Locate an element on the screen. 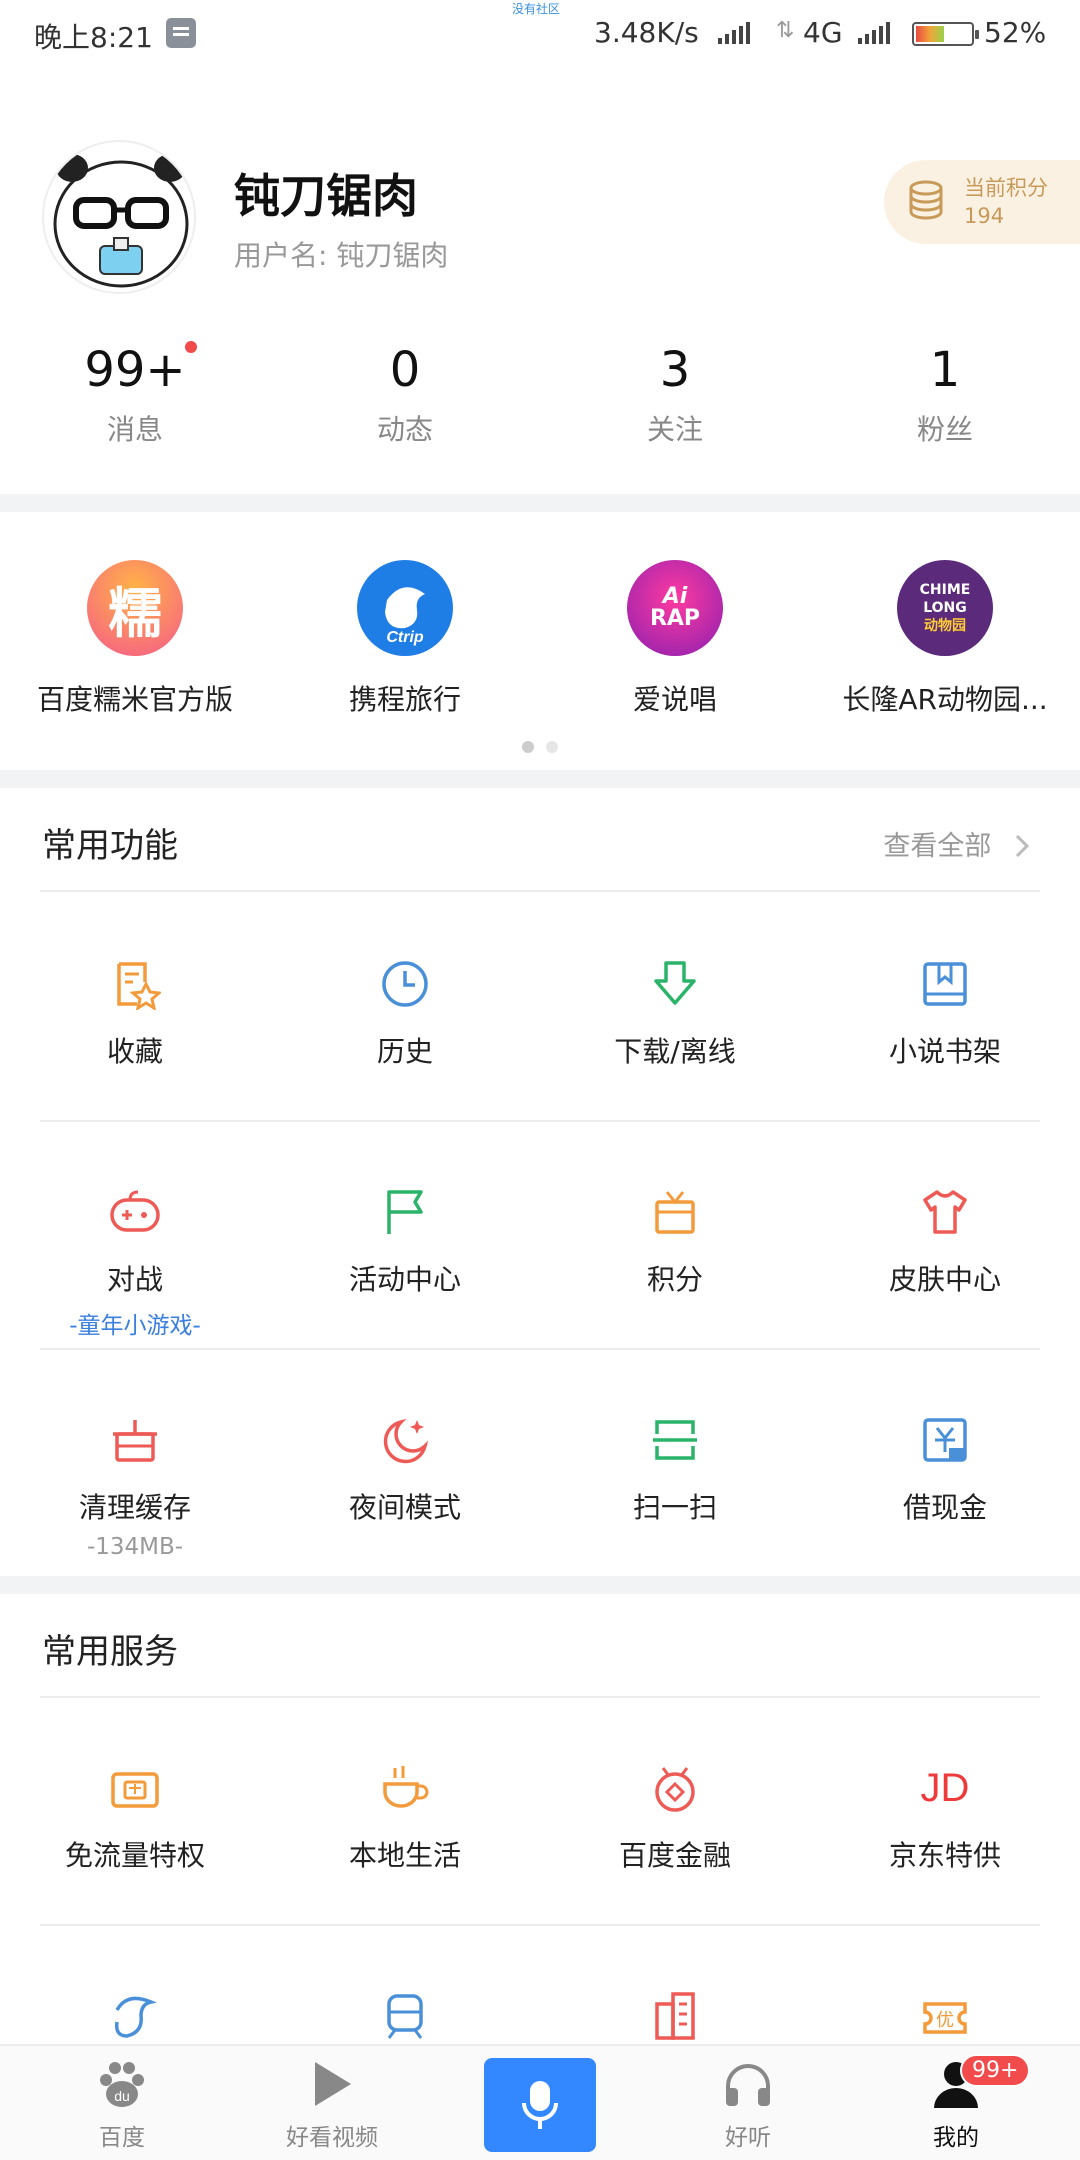  status-bar: 晚上8:21 没有社区 3.48K/s ⇅ 4G 52% is located at coordinates (540, 35).